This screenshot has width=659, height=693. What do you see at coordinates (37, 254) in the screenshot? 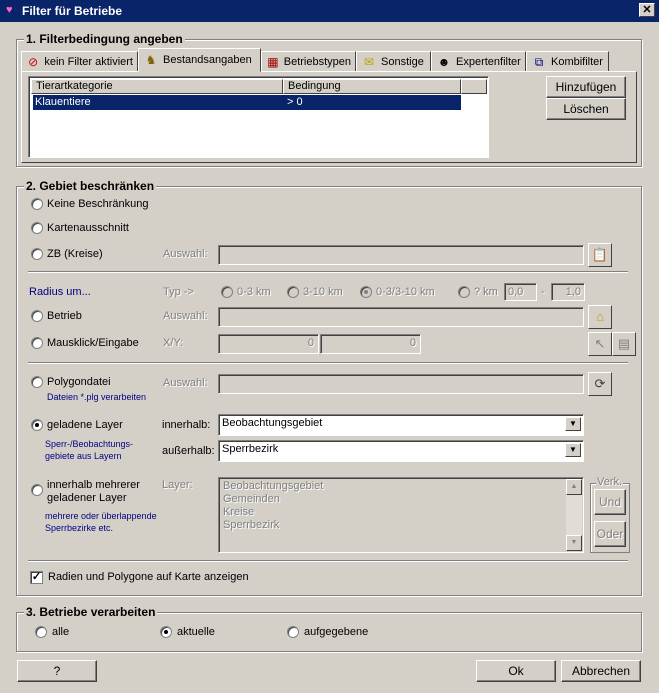
I see `radio-zb` at bounding box center [37, 254].